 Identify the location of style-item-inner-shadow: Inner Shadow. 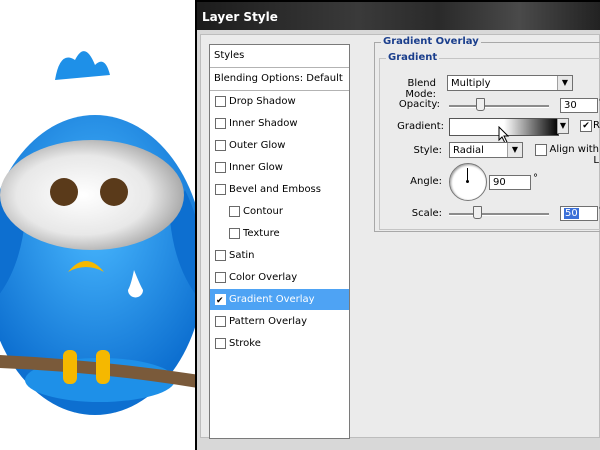
(279, 123).